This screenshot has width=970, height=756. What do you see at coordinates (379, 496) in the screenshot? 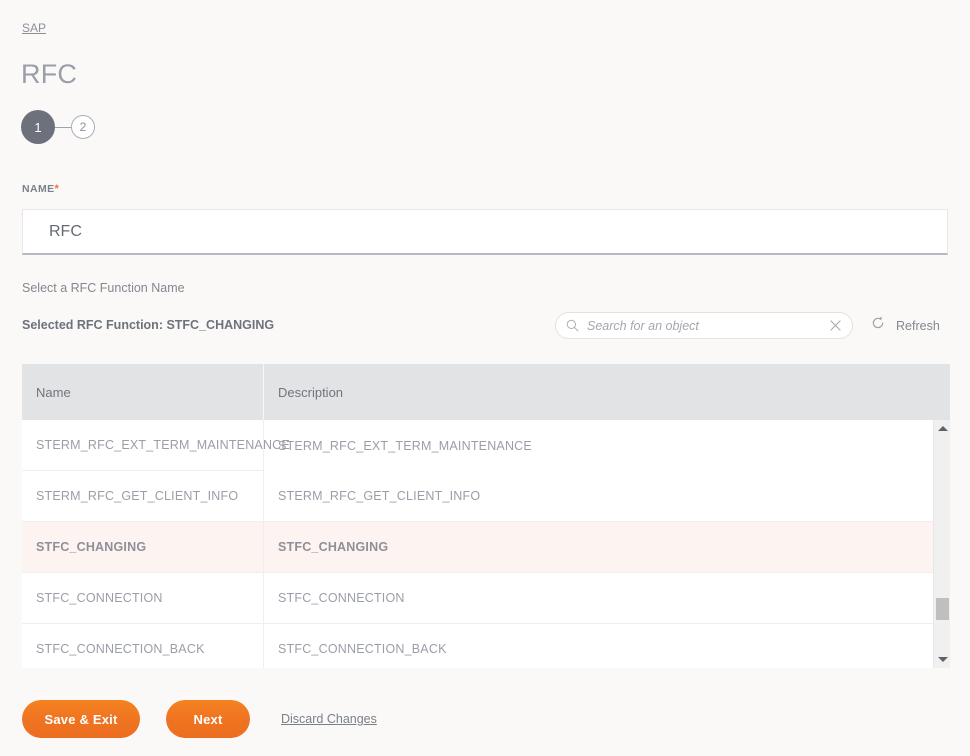
I see `table-cell-description: STERM_RFC_GET_CLIENT_INFO` at bounding box center [379, 496].